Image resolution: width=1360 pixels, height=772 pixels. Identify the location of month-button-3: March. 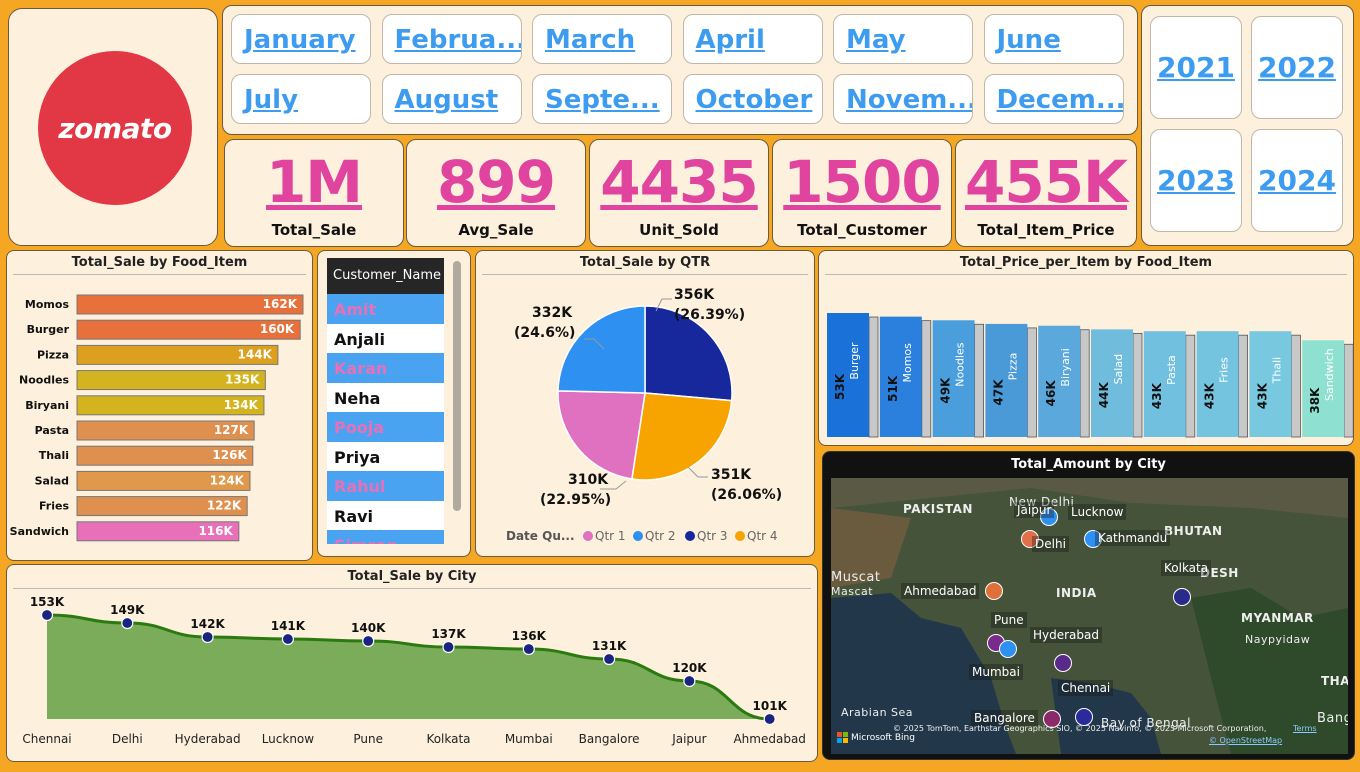
(602, 39).